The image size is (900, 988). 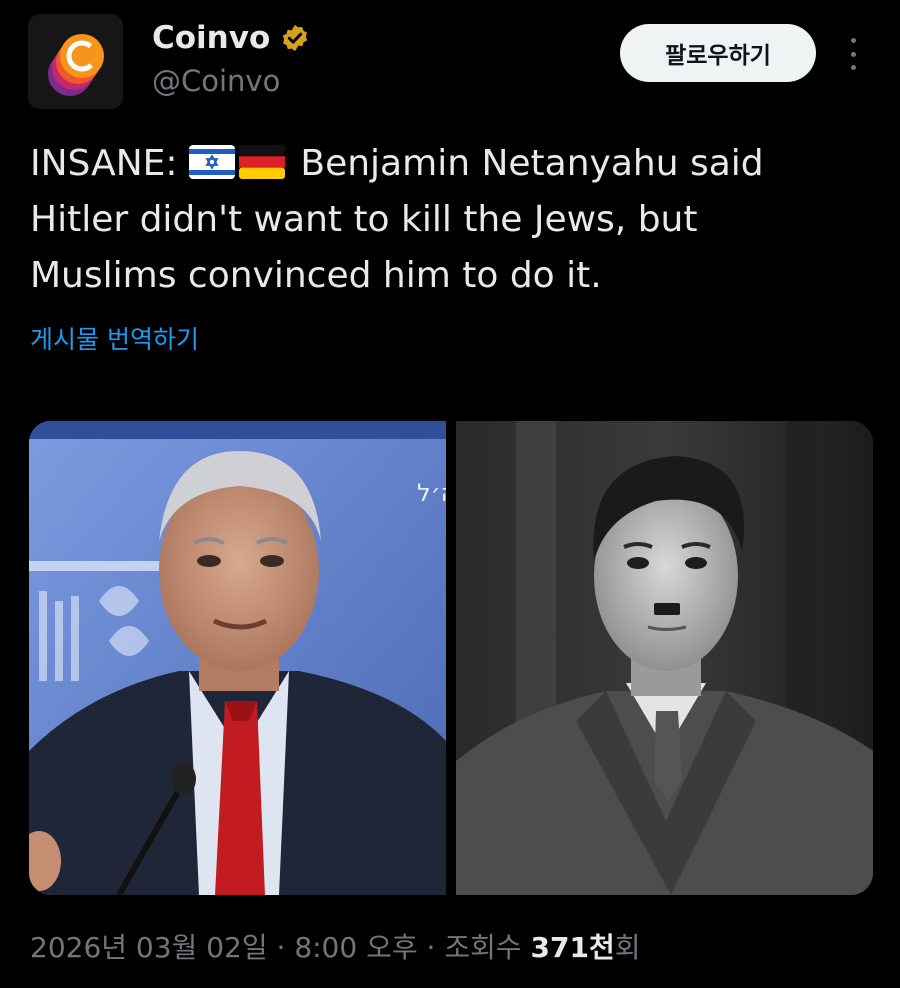 What do you see at coordinates (627, 947) in the screenshot?
I see `views-suffix: 회` at bounding box center [627, 947].